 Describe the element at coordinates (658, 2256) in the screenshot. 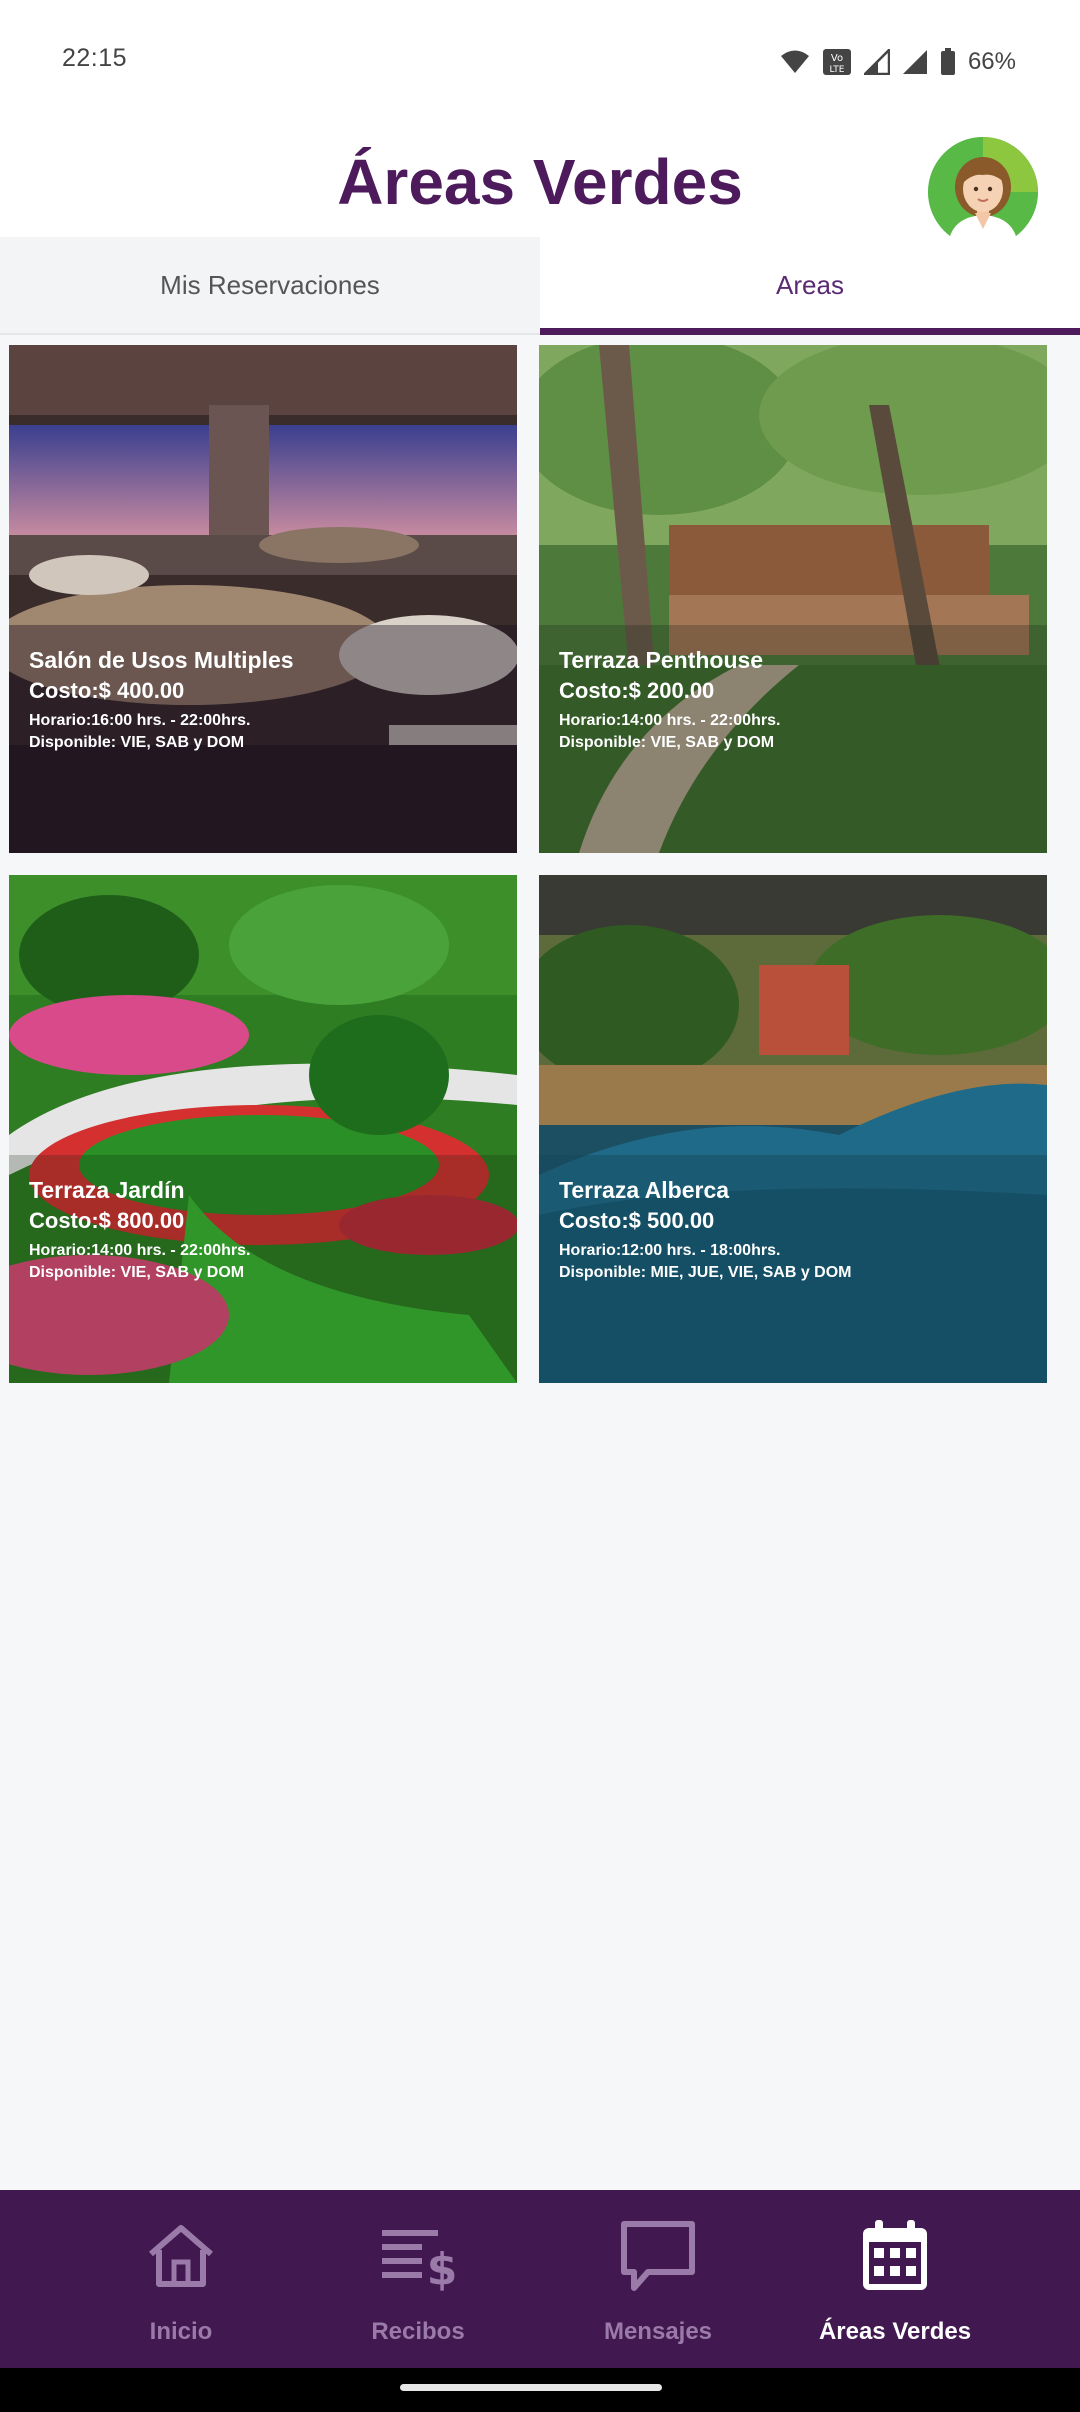

I see `message-icon` at that location.